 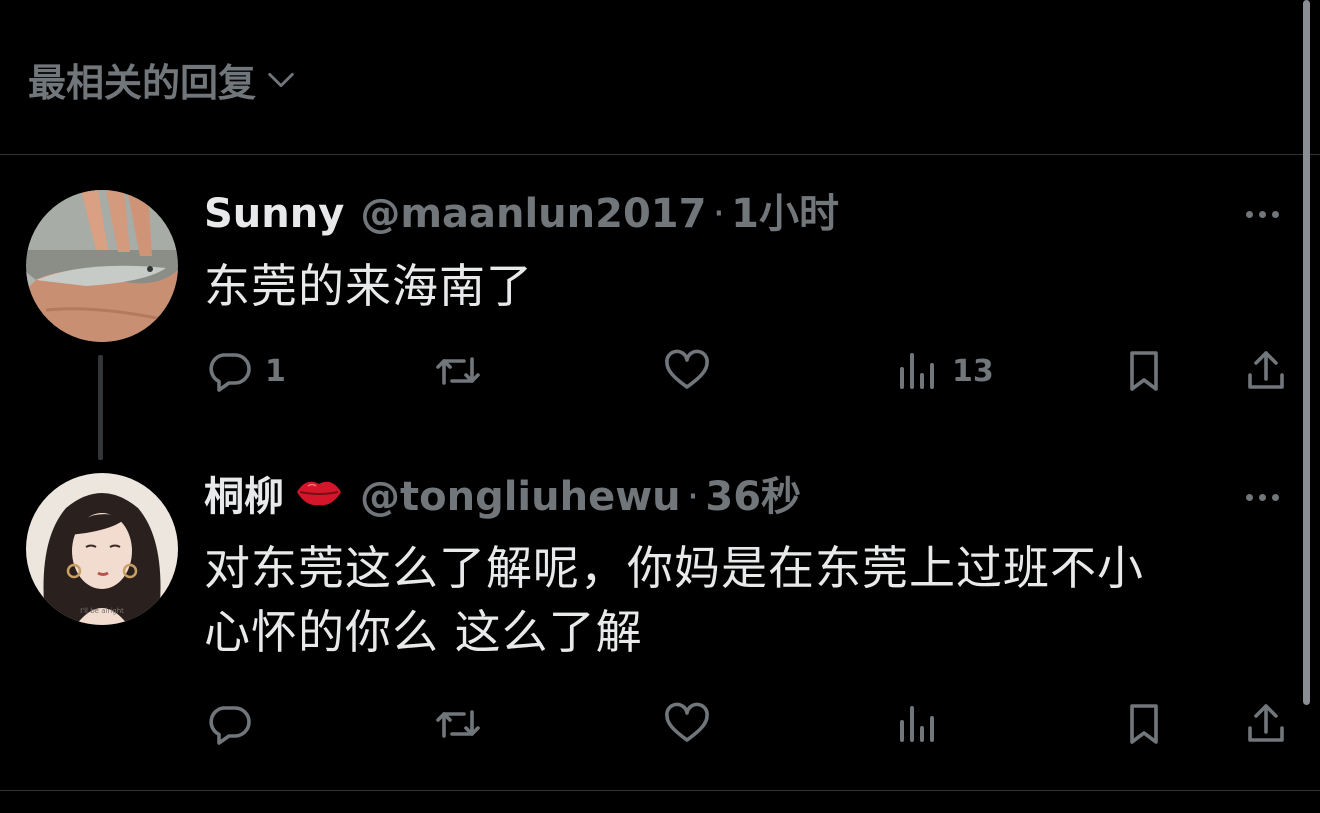 What do you see at coordinates (520, 497) in the screenshot?
I see `user-handle: @tongliuhewu` at bounding box center [520, 497].